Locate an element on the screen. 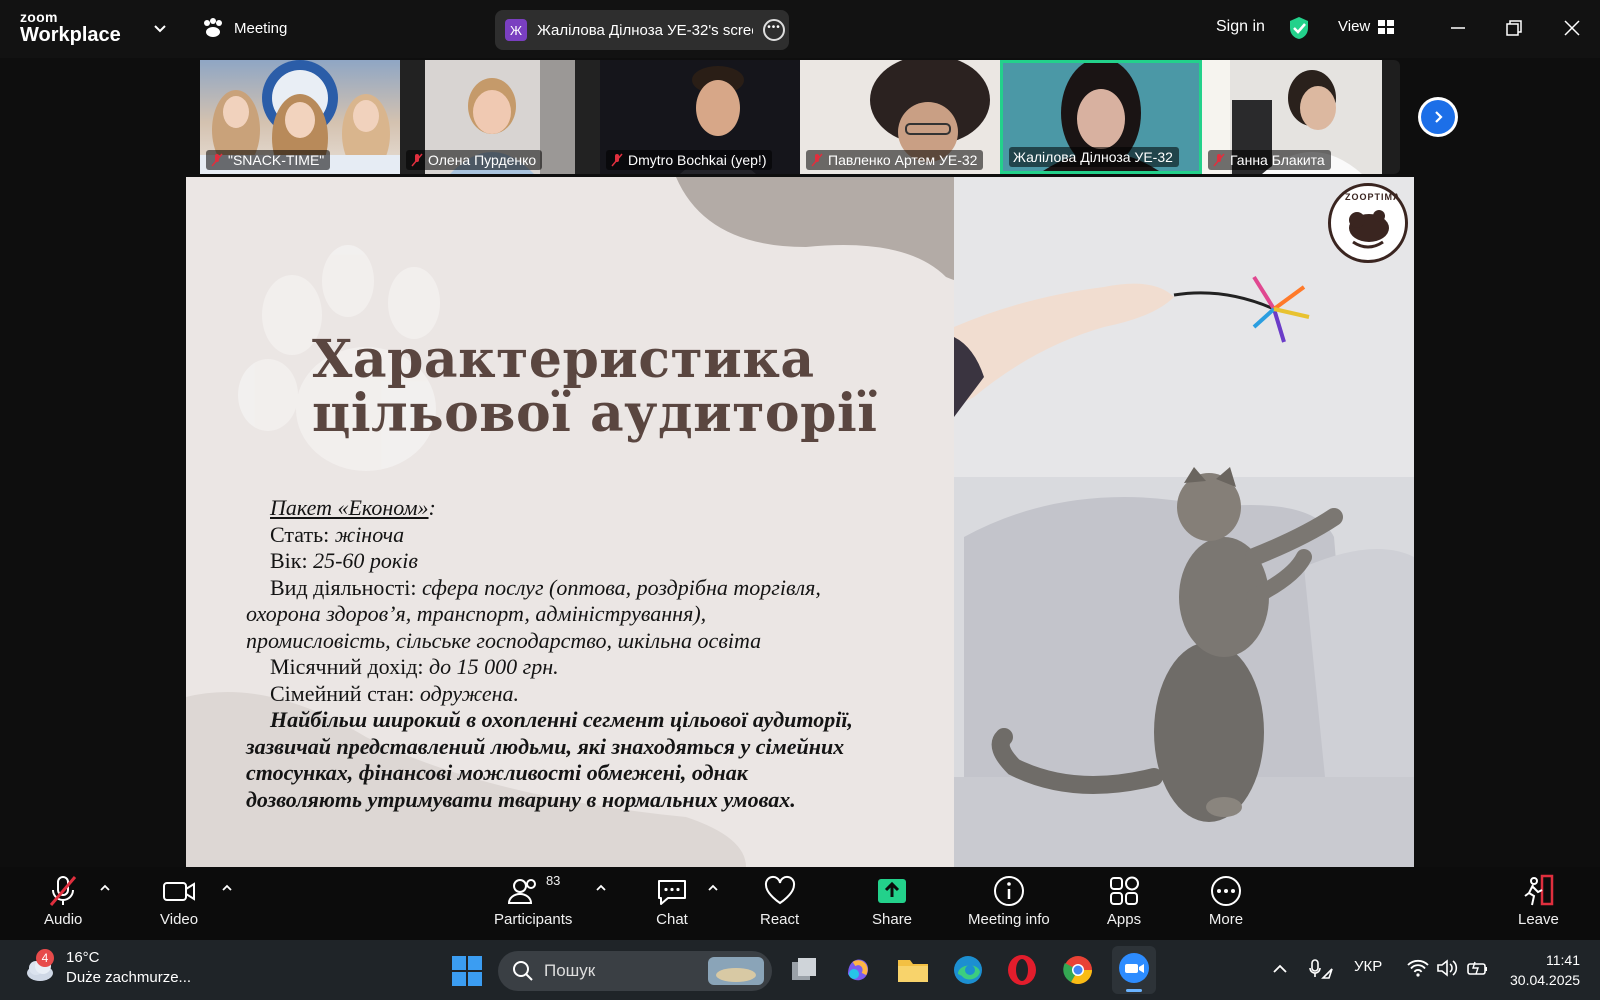 This screenshot has width=1600, height=1000. participant-name-tag: Dmytro Bochkai (yep!) is located at coordinates (689, 160).